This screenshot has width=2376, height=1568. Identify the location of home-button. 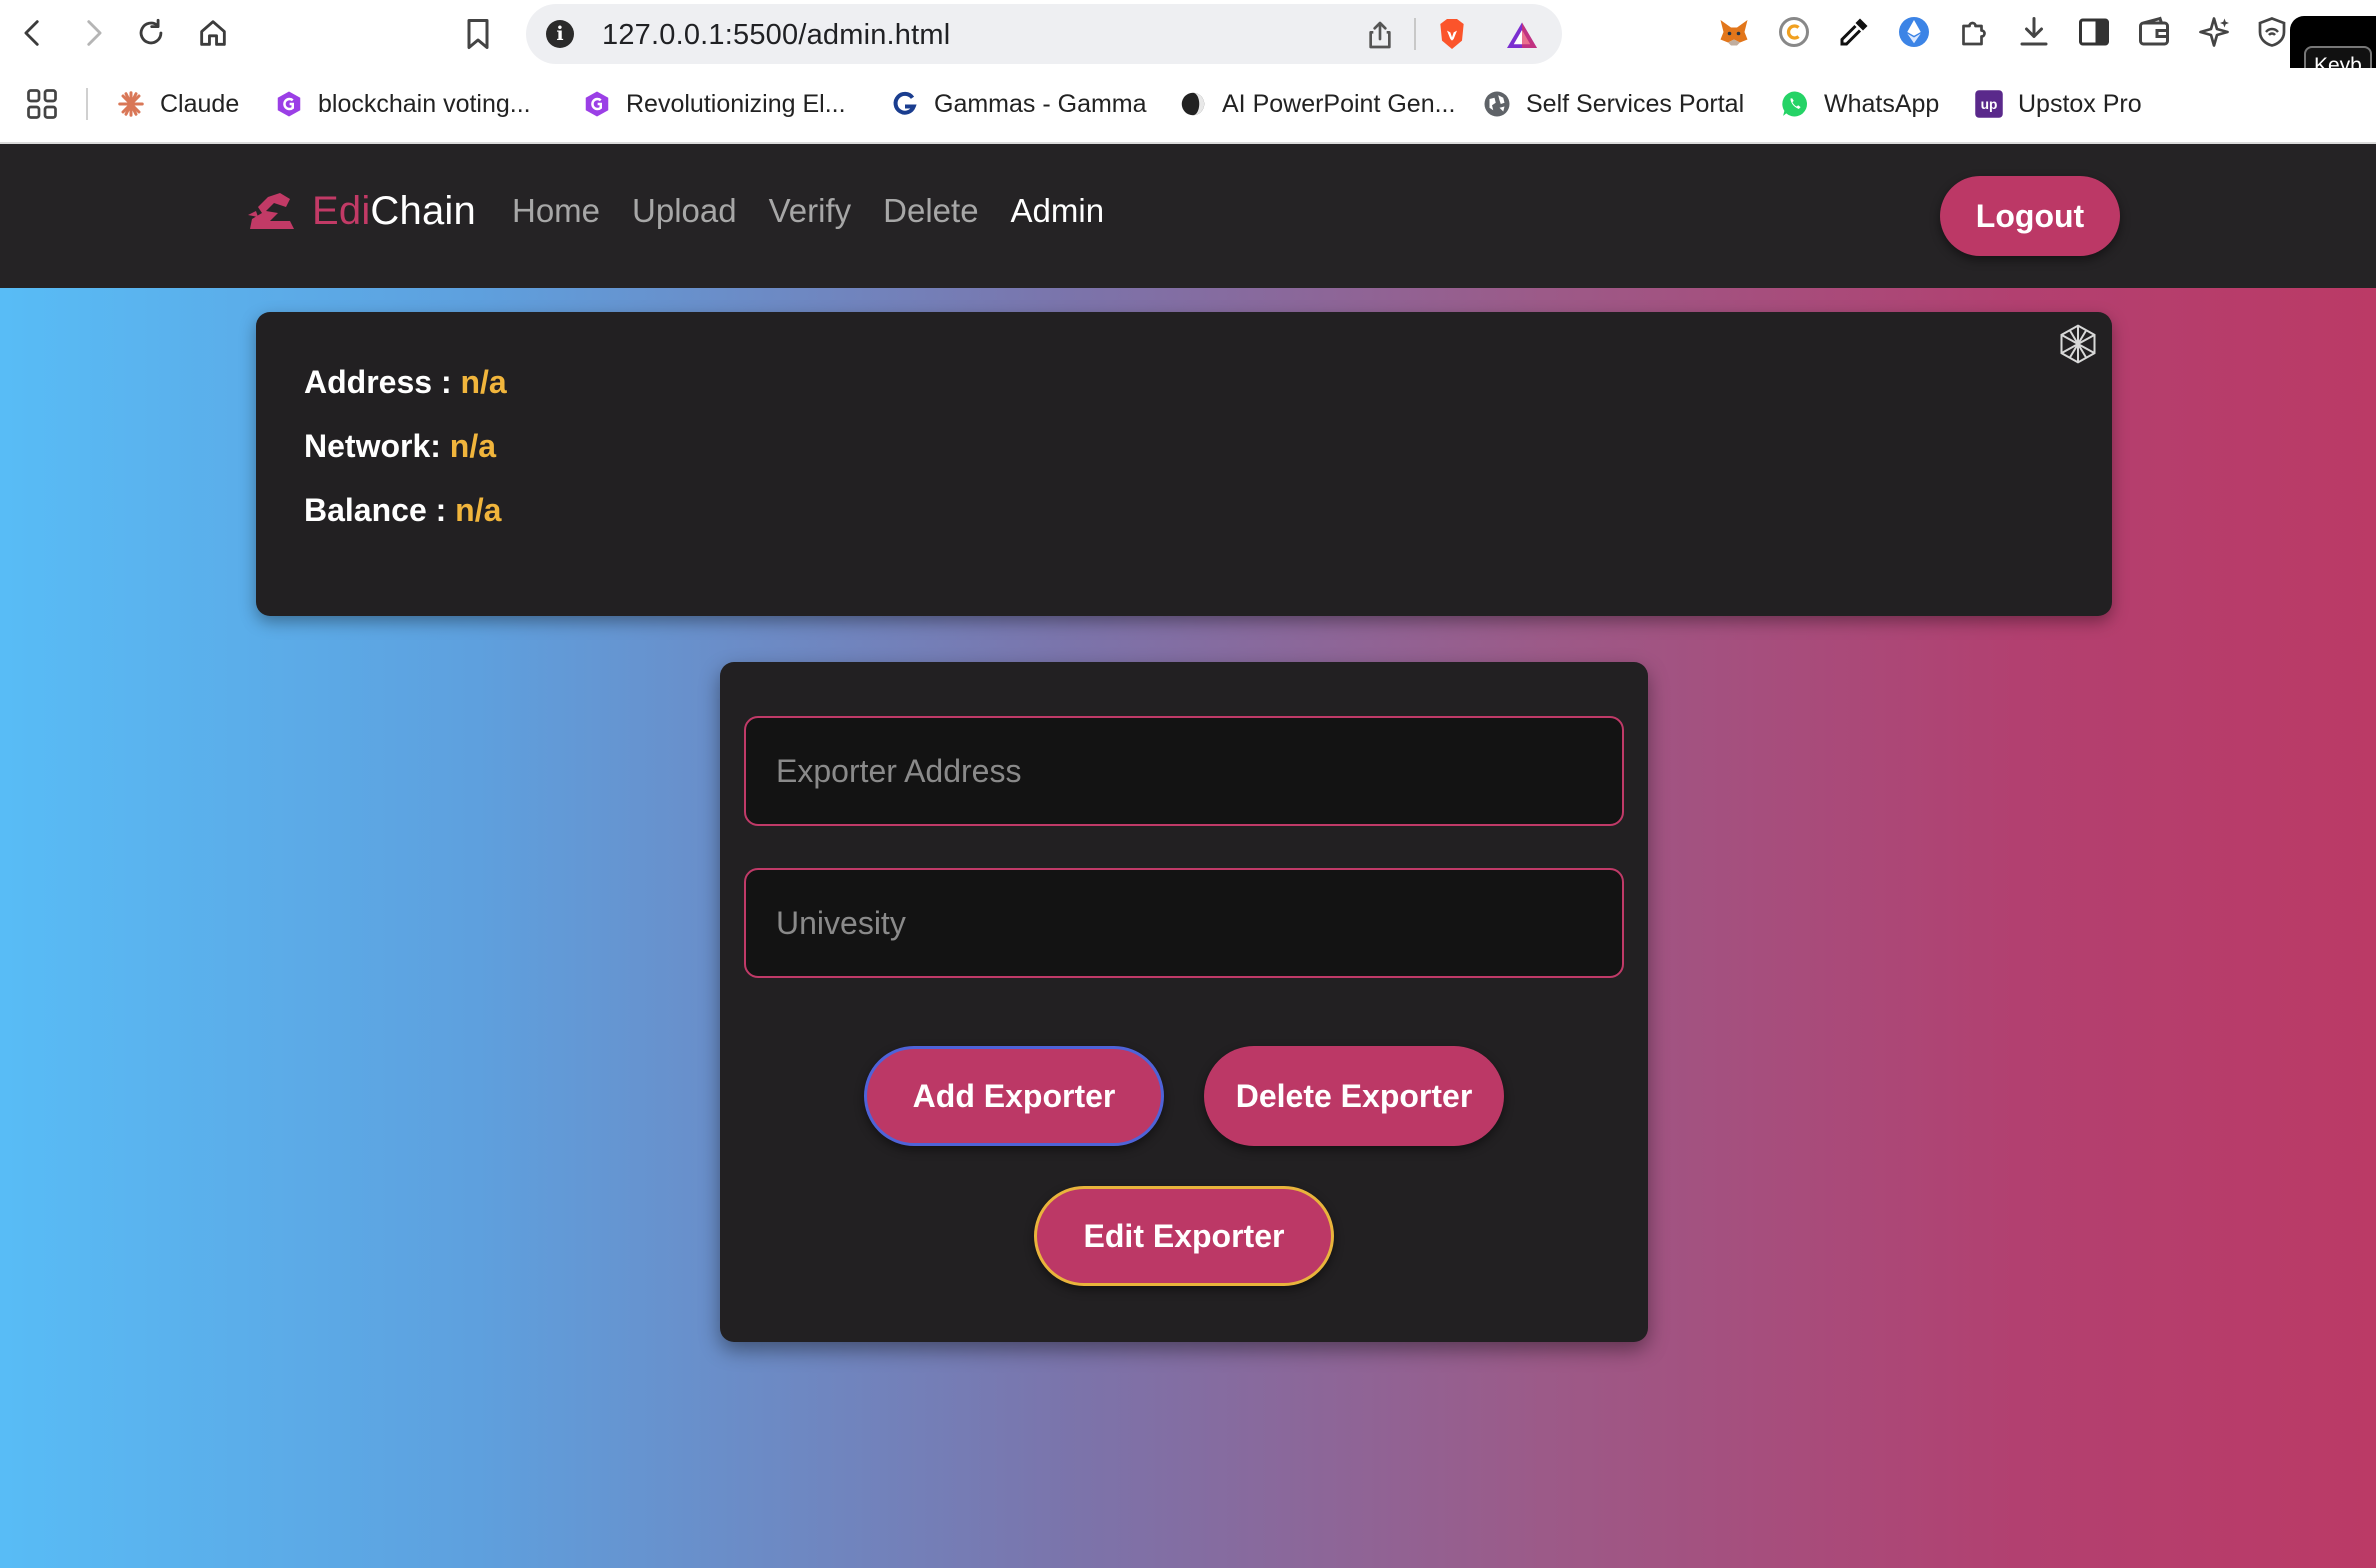
(213, 33).